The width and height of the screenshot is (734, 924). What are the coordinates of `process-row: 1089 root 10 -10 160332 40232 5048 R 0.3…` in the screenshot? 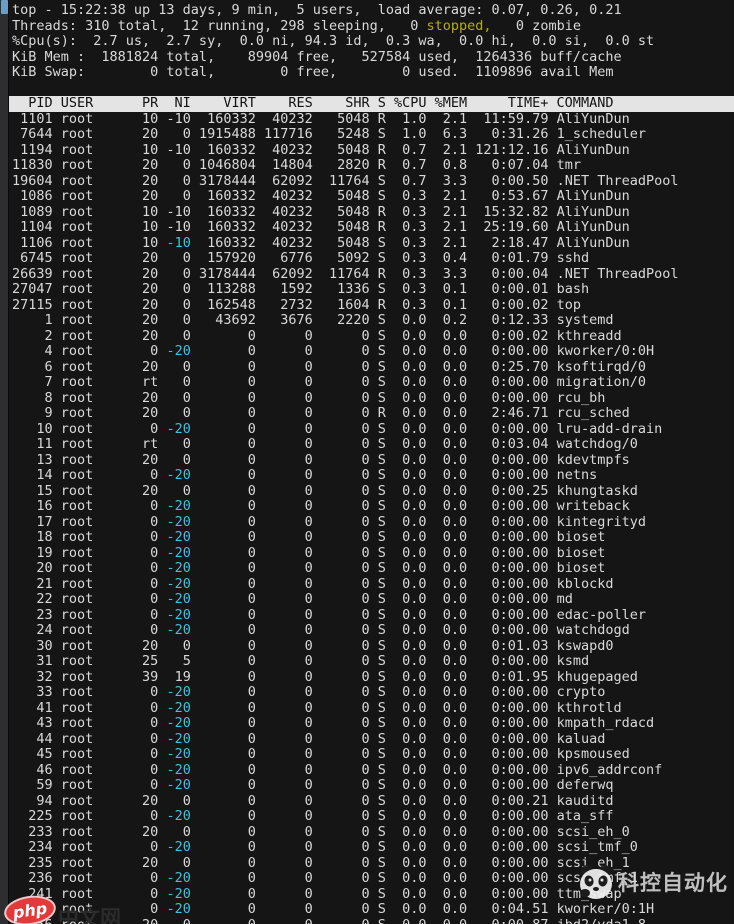 It's located at (321, 211).